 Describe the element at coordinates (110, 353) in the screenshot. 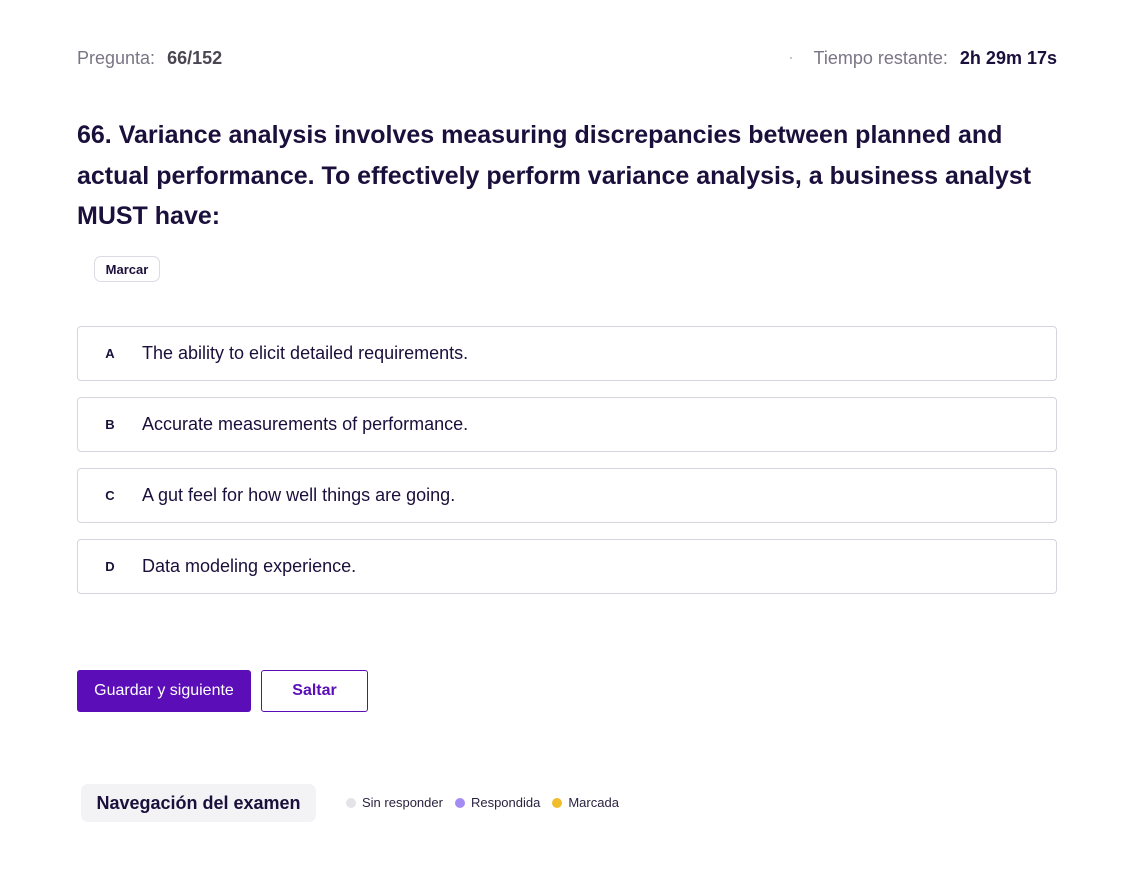

I see `option-letter: A` at that location.